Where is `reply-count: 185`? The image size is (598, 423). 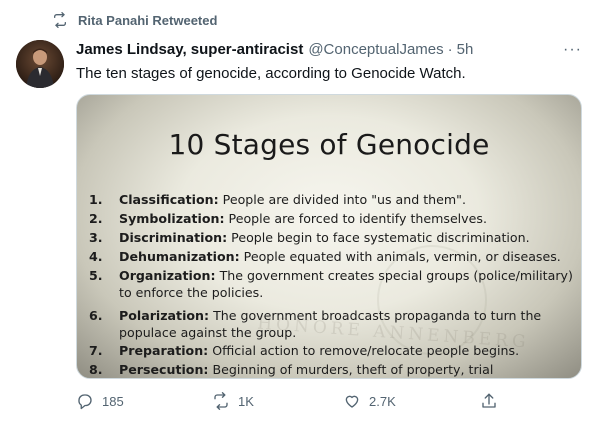
reply-count: 185 is located at coordinates (113, 401).